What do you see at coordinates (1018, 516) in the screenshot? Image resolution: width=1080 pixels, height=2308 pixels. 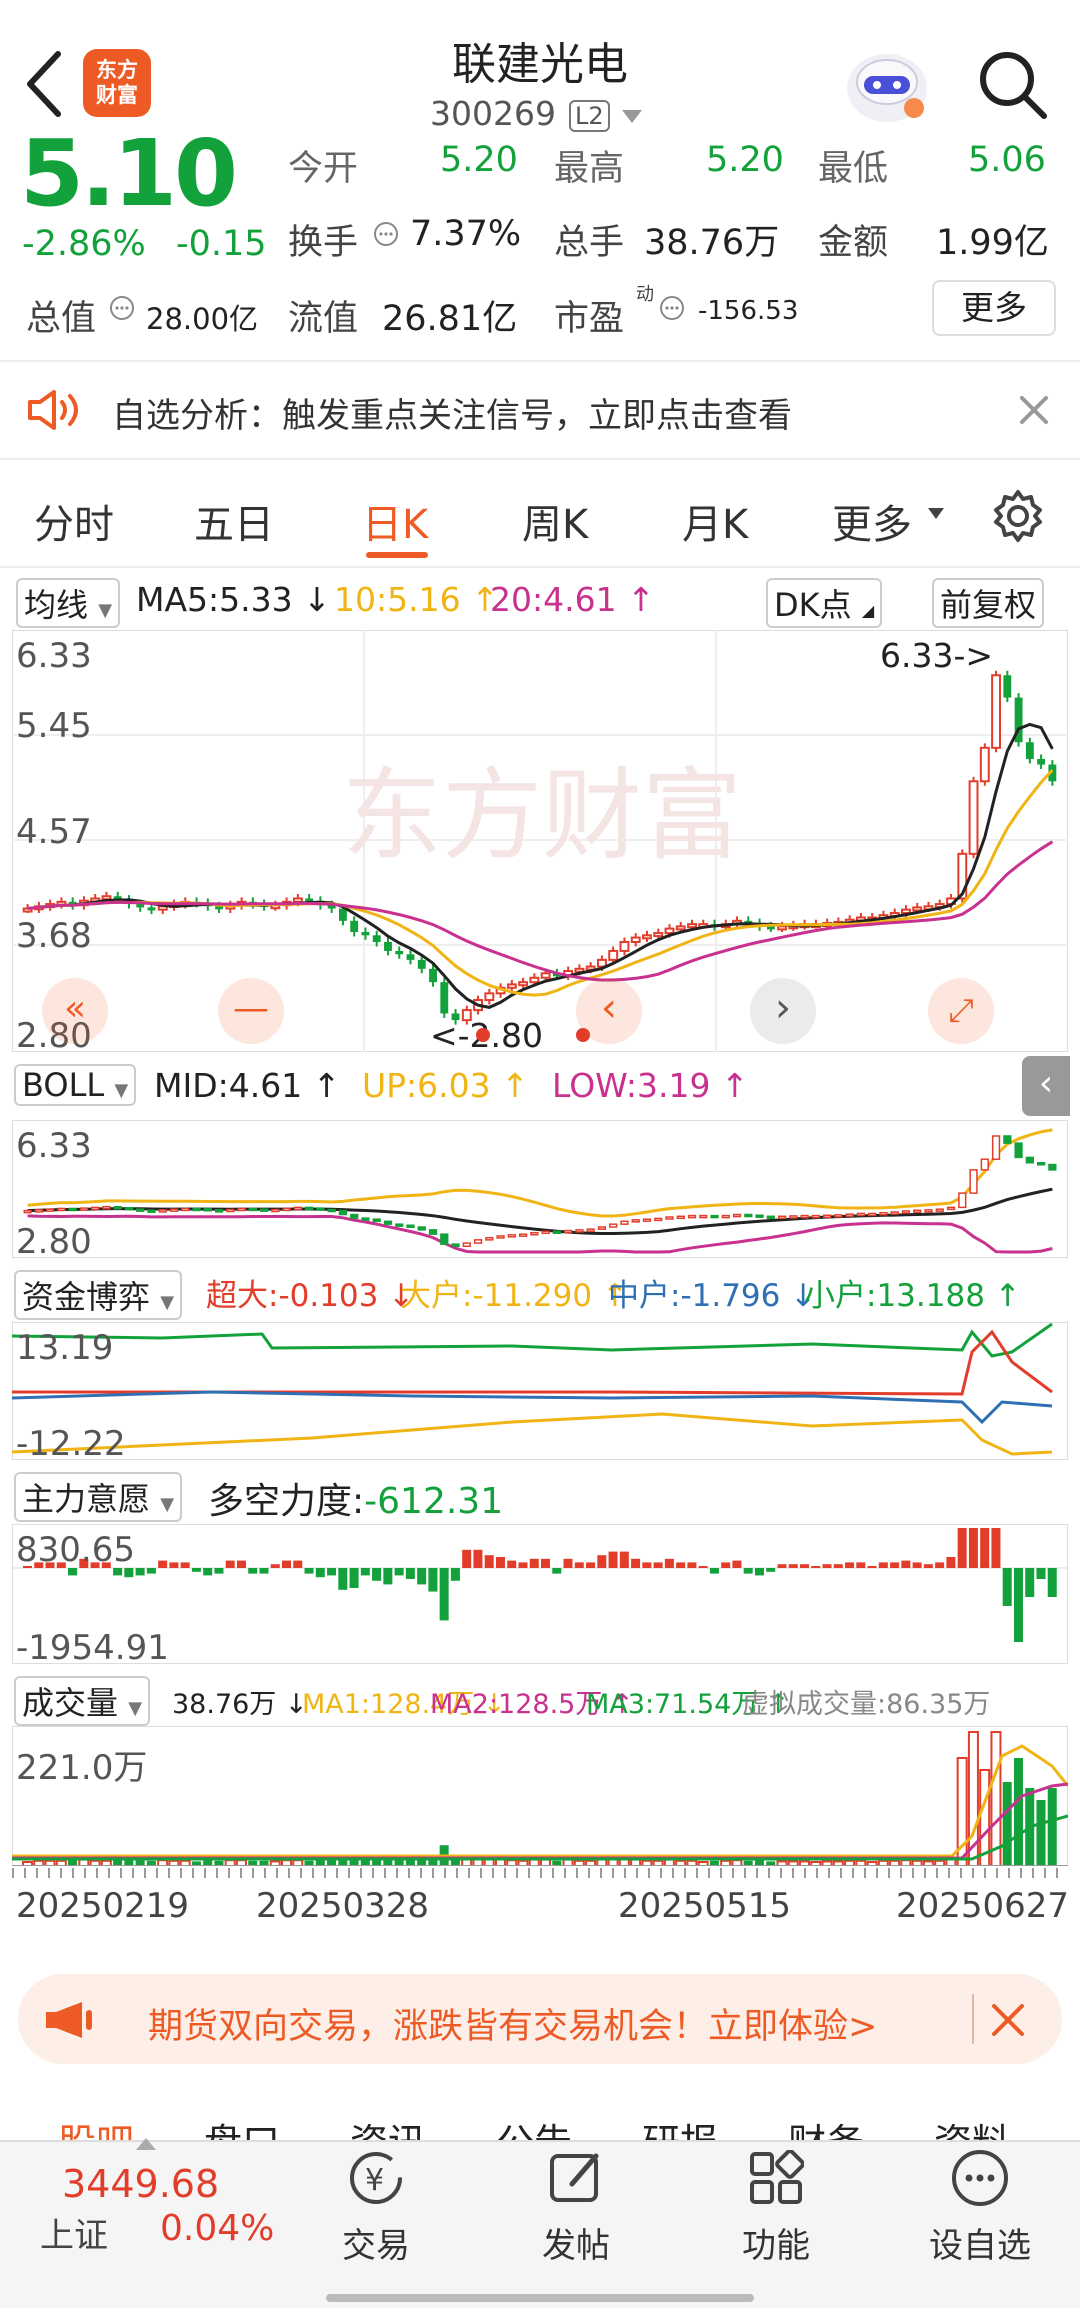 I see `gear-icon` at bounding box center [1018, 516].